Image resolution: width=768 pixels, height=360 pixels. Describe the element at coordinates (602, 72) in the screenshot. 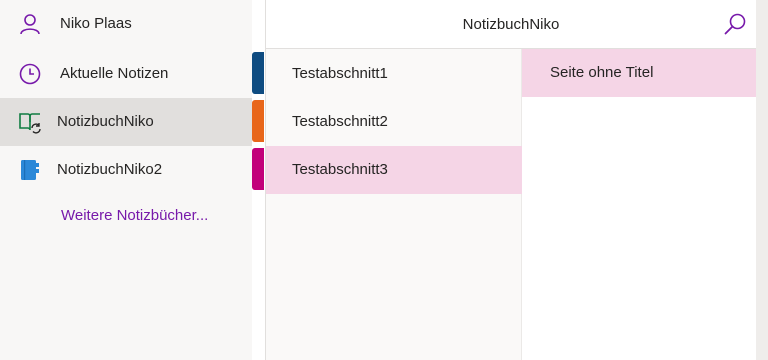

I see `page-label: Seite ohne Titel` at that location.